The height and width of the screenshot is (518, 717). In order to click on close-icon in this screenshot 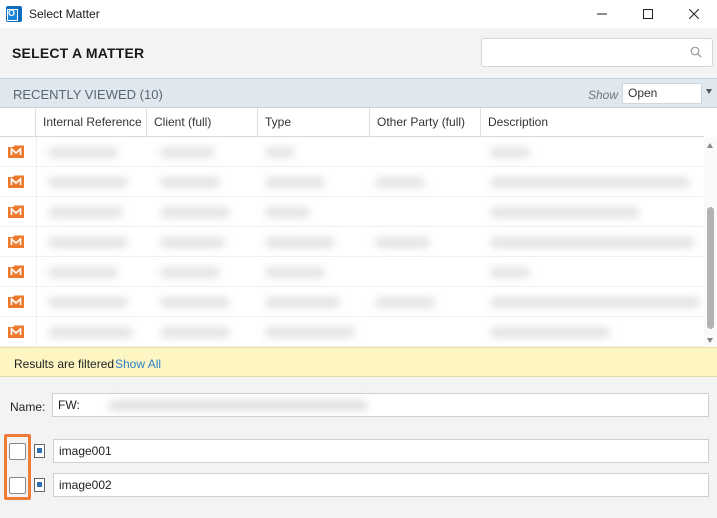, I will do `click(694, 14)`.